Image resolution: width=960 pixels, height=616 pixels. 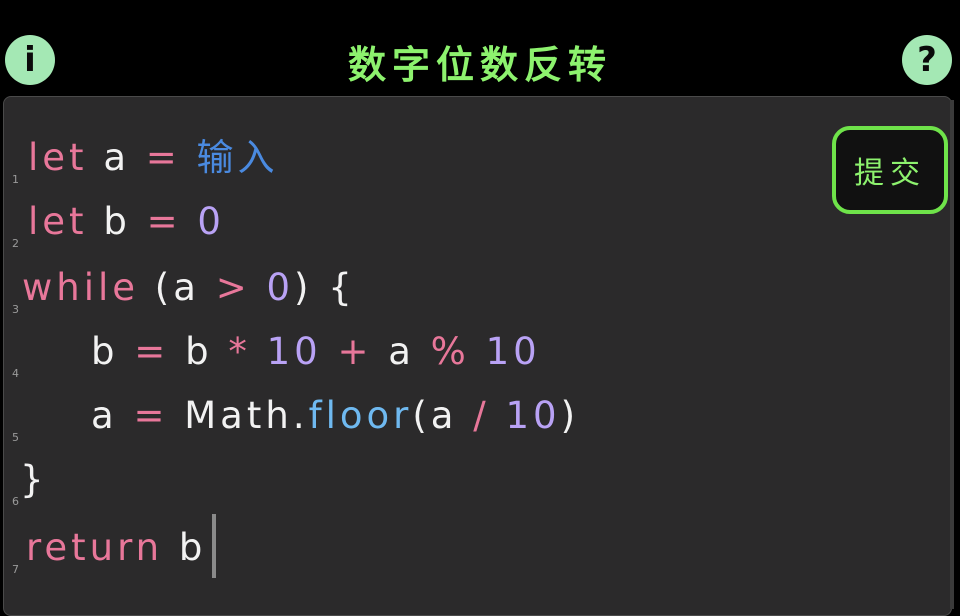 I want to click on help-button: ?, so click(x=927, y=60).